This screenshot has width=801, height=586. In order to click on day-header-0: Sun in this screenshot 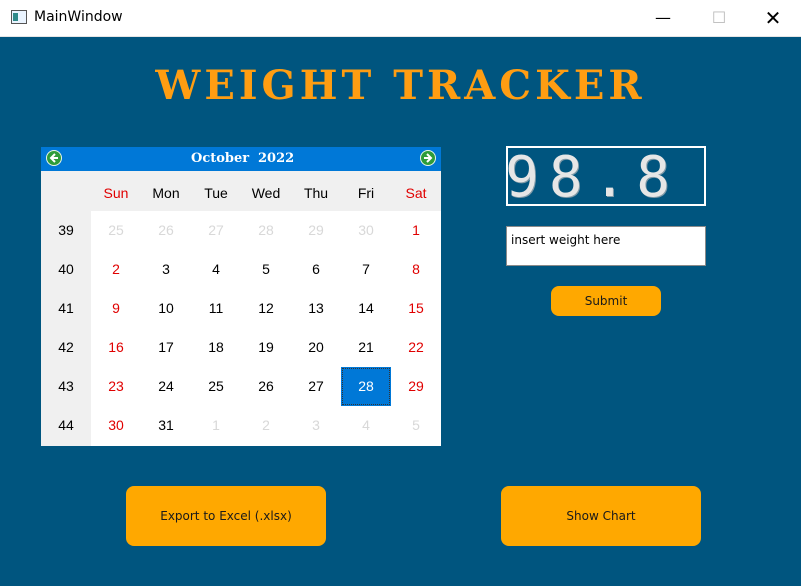, I will do `click(116, 193)`.